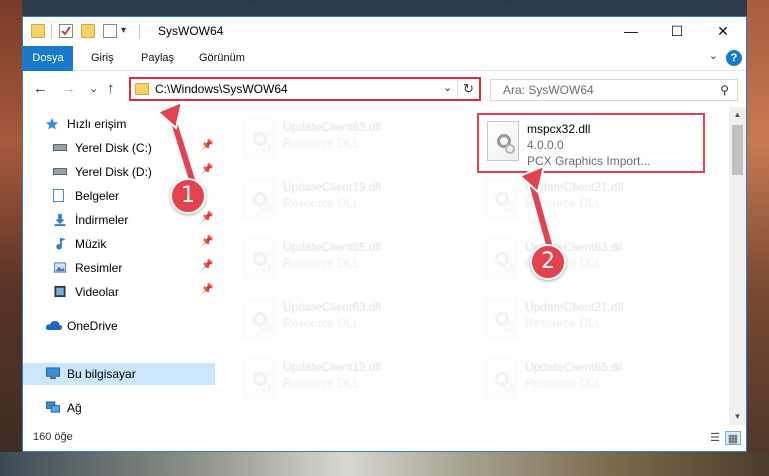 Image resolution: width=769 pixels, height=476 pixels. What do you see at coordinates (715, 438) in the screenshot?
I see `details-view-icon: ☰` at bounding box center [715, 438].